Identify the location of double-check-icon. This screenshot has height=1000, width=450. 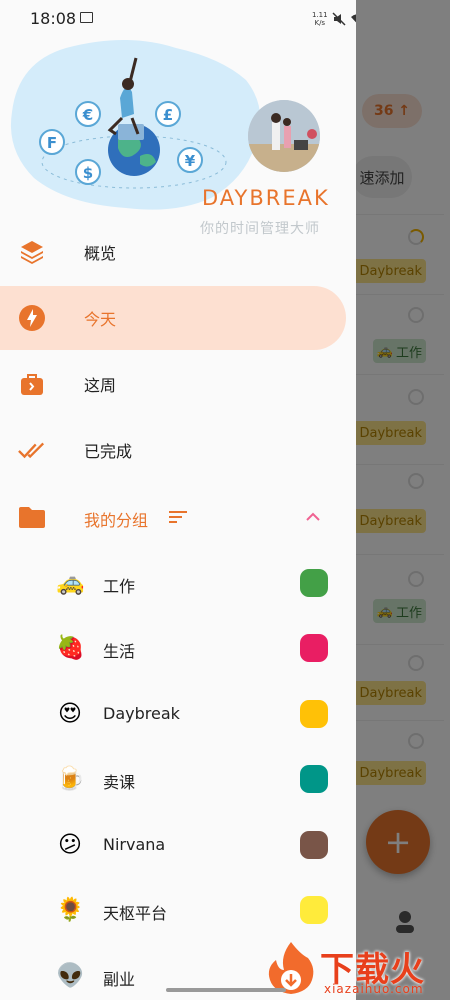
(32, 450).